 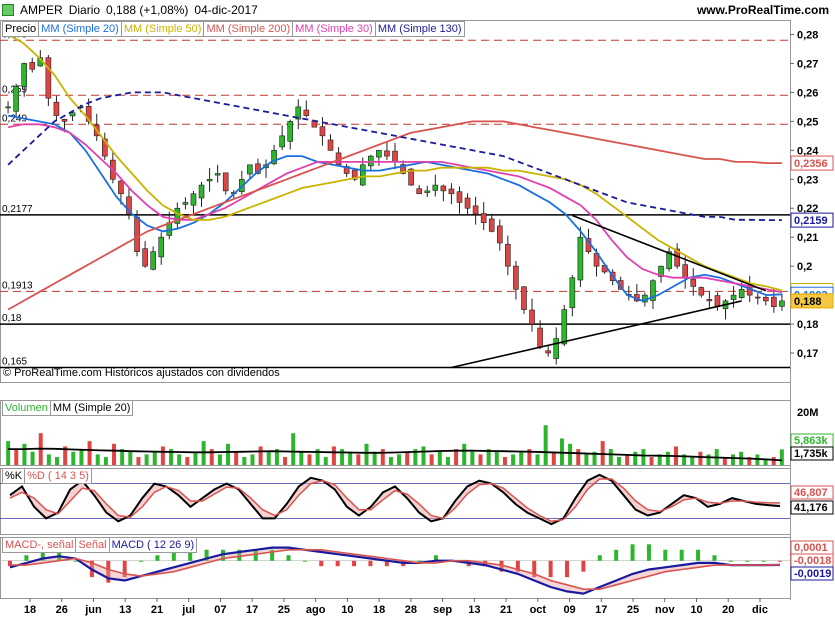 What do you see at coordinates (248, 29) in the screenshot?
I see `price-legend-item: MM (Simple 200)` at bounding box center [248, 29].